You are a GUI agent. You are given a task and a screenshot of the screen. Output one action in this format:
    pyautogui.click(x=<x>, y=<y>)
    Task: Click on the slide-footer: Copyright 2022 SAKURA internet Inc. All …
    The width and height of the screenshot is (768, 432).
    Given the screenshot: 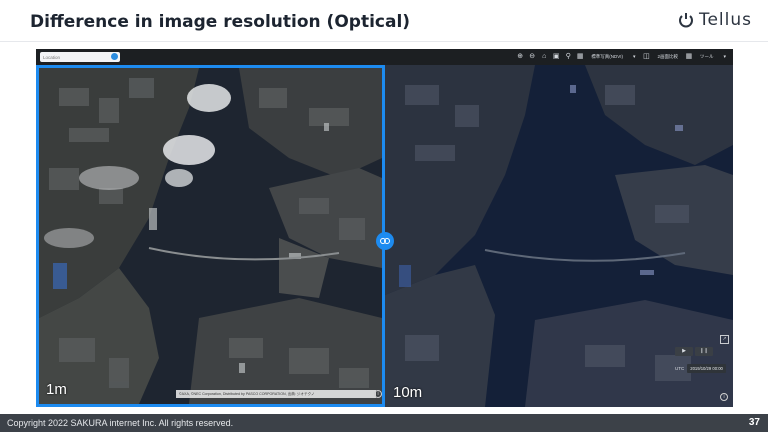 What is the action you would take?
    pyautogui.click(x=384, y=423)
    